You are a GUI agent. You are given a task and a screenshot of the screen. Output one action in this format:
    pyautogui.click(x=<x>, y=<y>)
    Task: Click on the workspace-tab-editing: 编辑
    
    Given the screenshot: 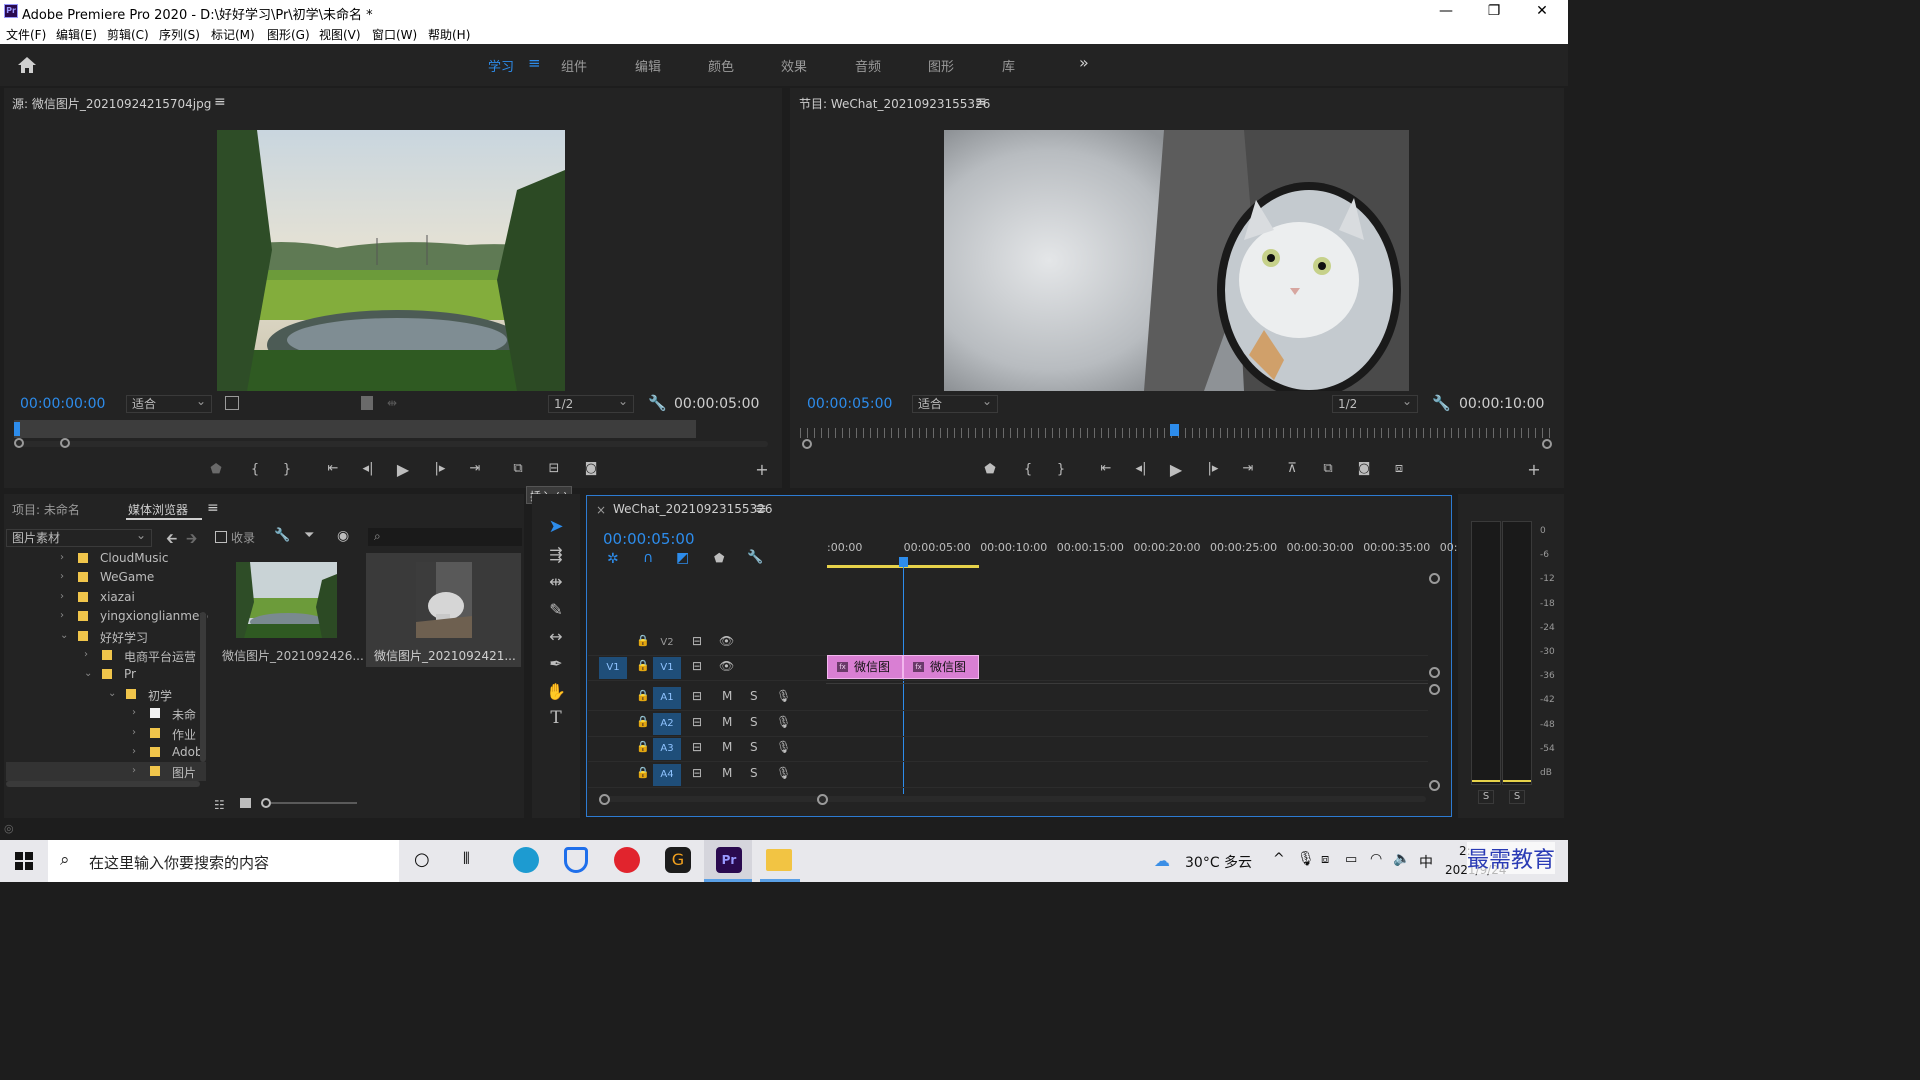 What is the action you would take?
    pyautogui.click(x=648, y=65)
    